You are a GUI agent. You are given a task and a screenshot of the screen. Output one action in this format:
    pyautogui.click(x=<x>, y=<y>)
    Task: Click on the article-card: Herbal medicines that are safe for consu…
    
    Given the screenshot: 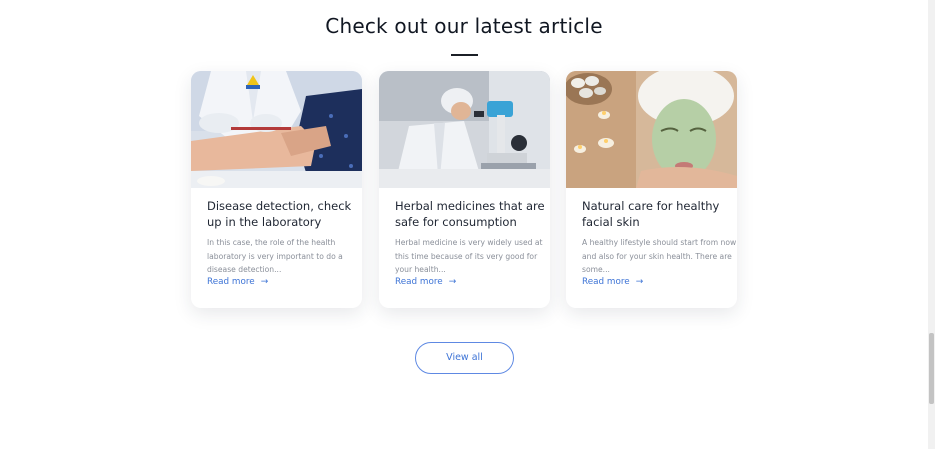 What is the action you would take?
    pyautogui.click(x=464, y=189)
    